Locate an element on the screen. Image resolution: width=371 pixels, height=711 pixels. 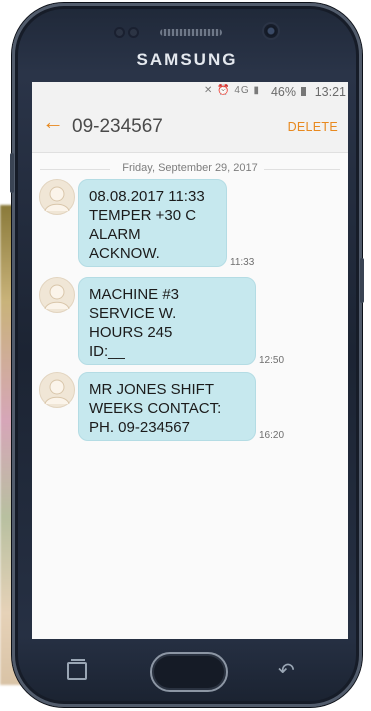
recent-apps-icon is located at coordinates (77, 669).